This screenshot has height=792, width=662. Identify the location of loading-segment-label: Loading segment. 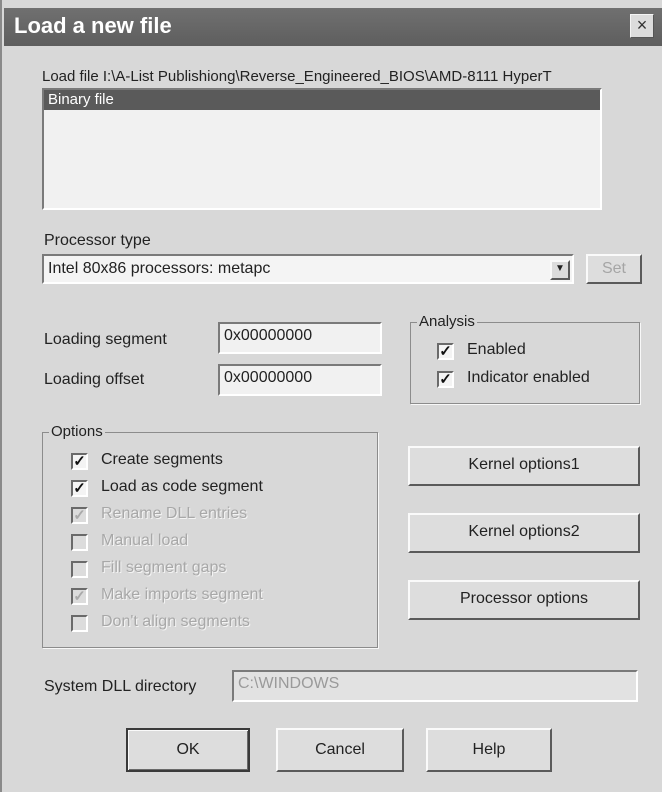
(105, 339).